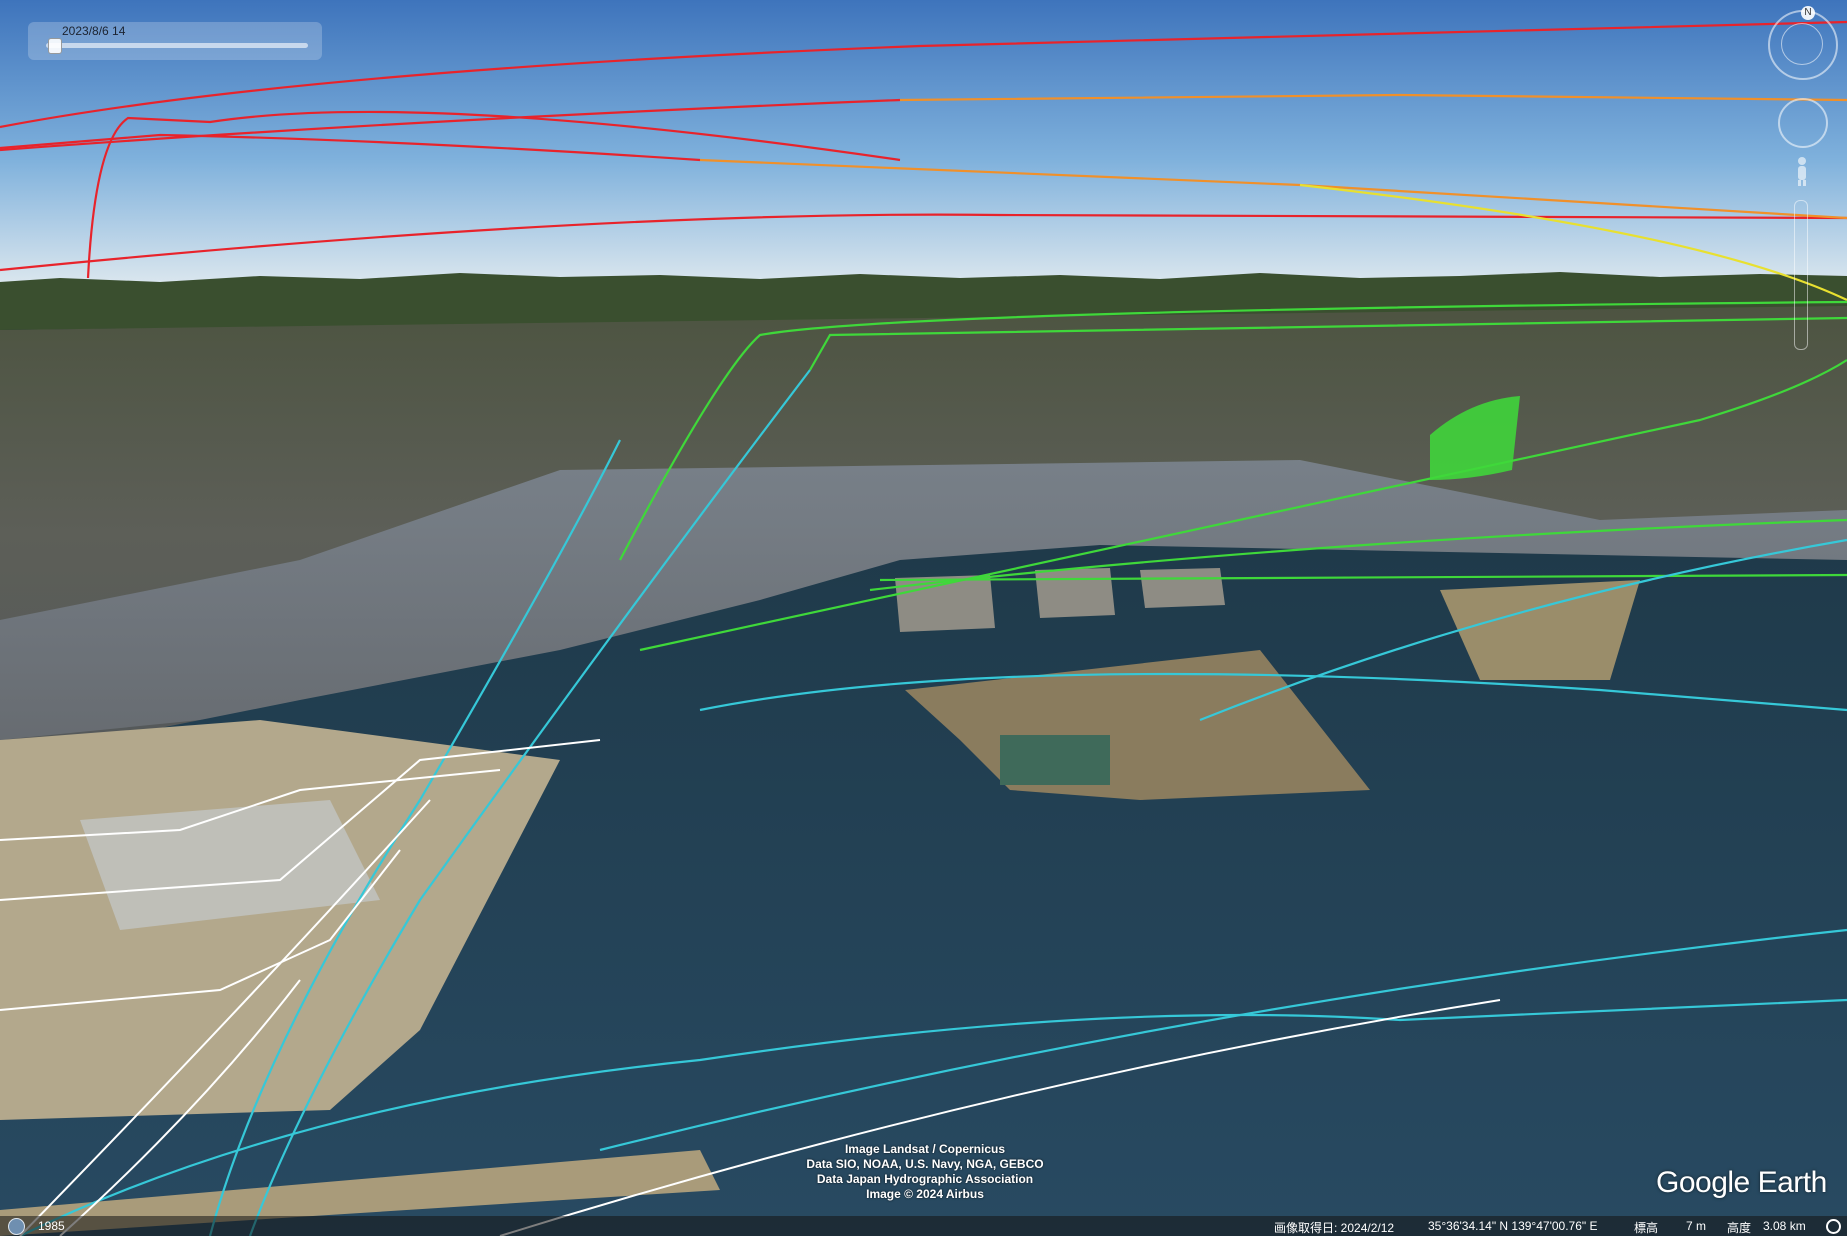 This screenshot has height=1236, width=1847. I want to click on eye-altitude-label: 高度, so click(1739, 1228).